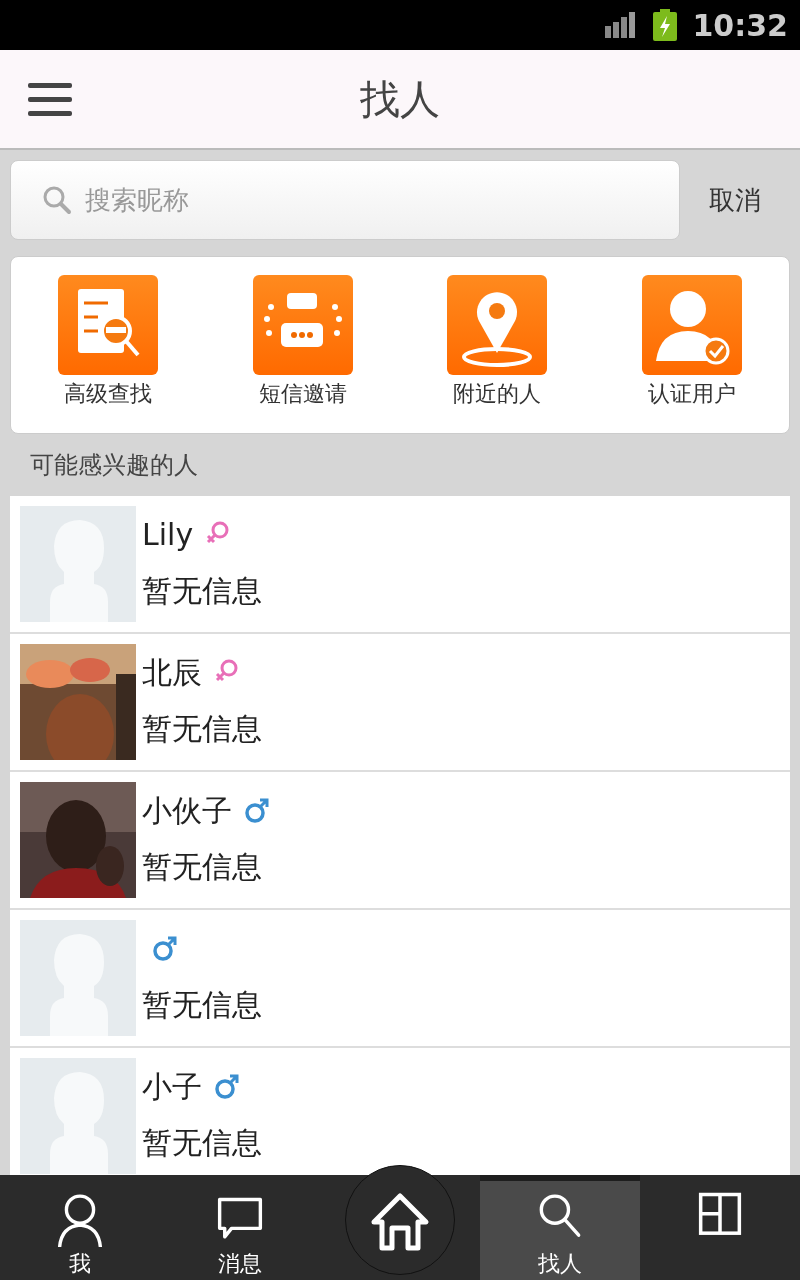 Image resolution: width=800 pixels, height=1280 pixels. Describe the element at coordinates (57, 200) in the screenshot. I see `search-icon` at that location.